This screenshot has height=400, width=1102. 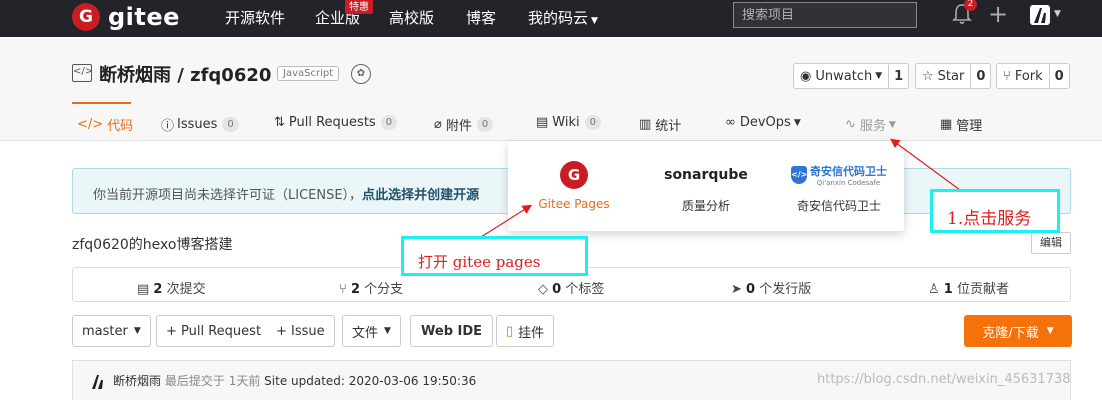 What do you see at coordinates (1018, 331) in the screenshot?
I see `clone-download-button: 克隆/下载 ▼` at bounding box center [1018, 331].